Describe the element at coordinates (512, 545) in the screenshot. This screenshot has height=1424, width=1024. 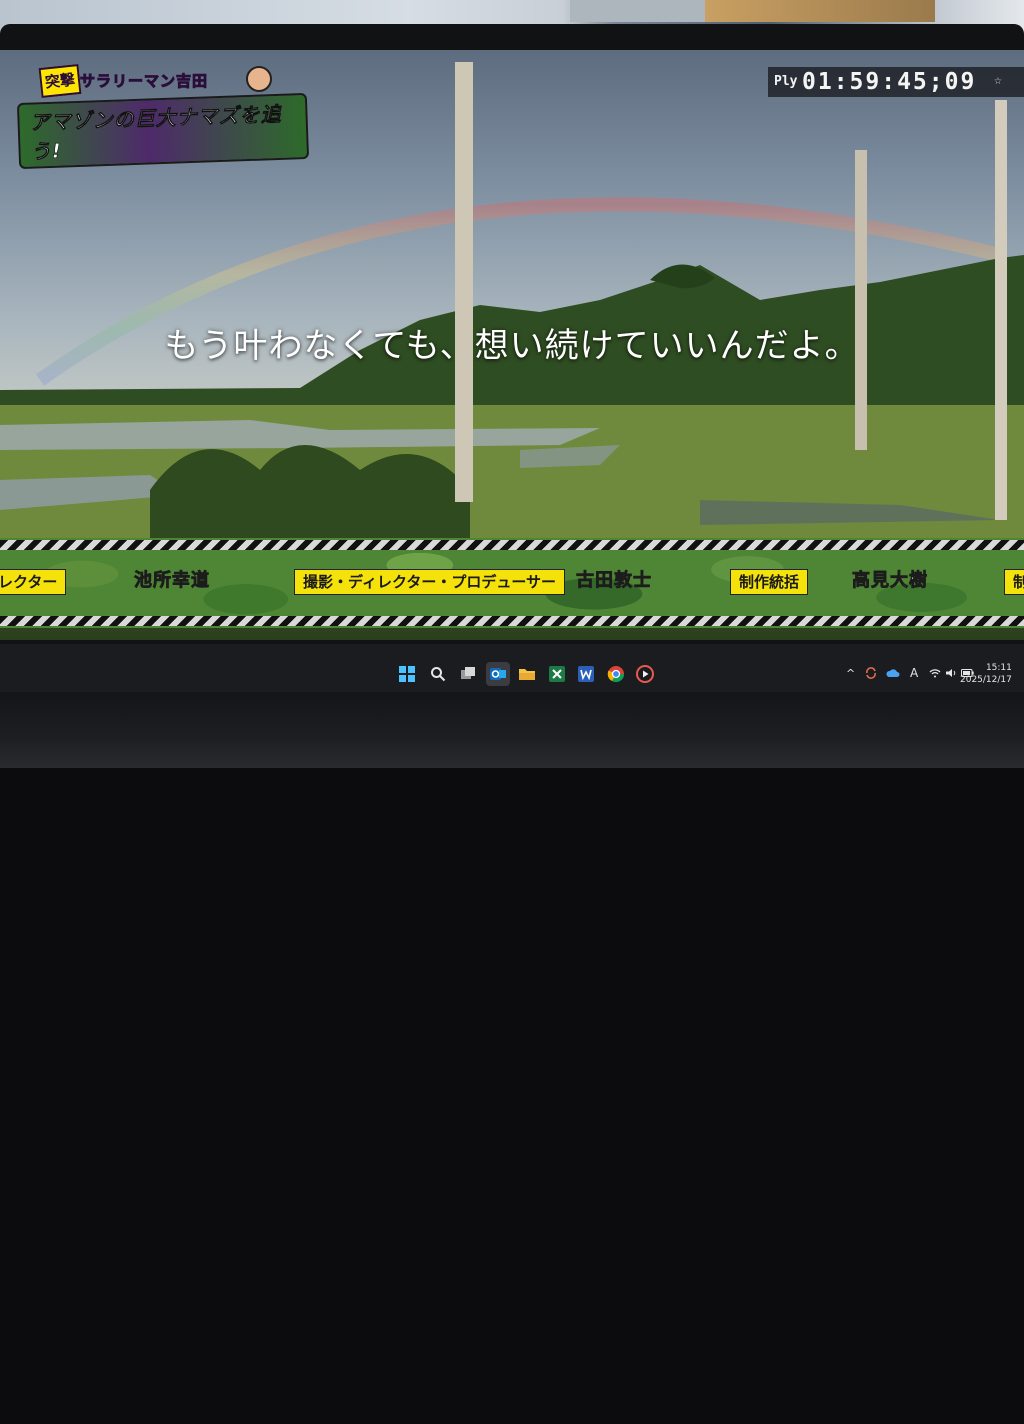
I see `hazard-stripe-top` at that location.